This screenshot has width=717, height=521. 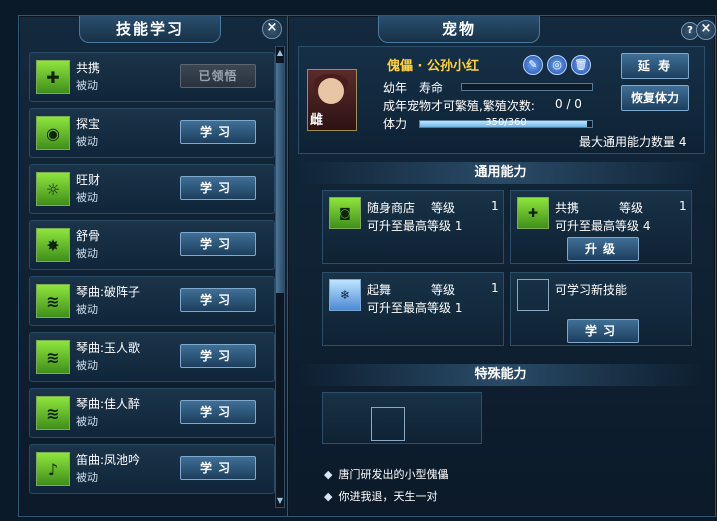 I want to click on skill-learned-button: 已领悟, so click(x=218, y=76).